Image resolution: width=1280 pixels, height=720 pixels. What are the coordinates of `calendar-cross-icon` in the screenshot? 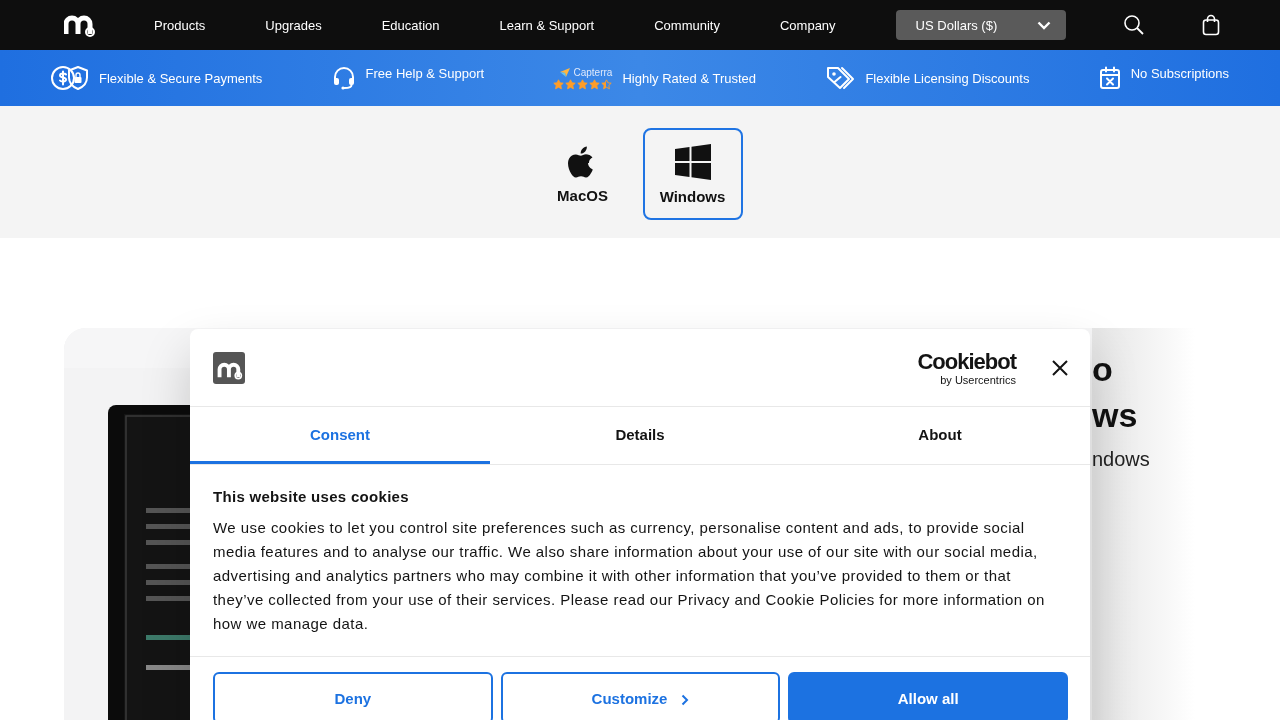 It's located at (1109, 78).